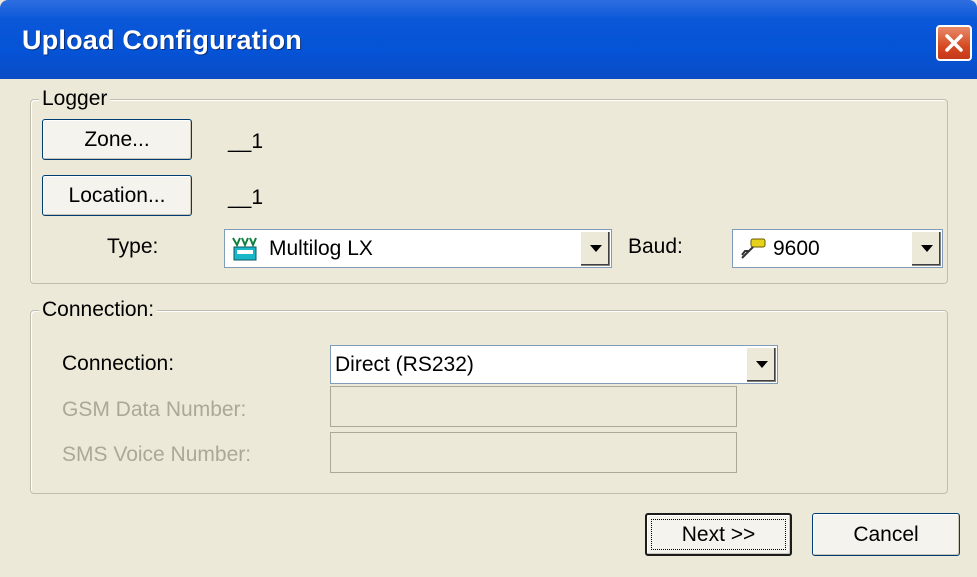 This screenshot has width=977, height=577. I want to click on baud-dropdown-button, so click(926, 248).